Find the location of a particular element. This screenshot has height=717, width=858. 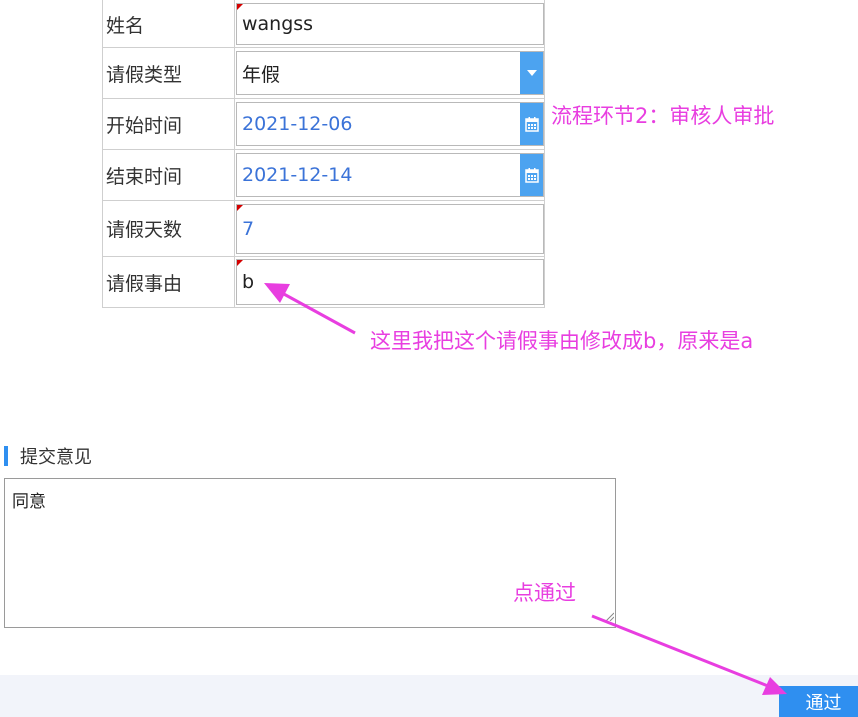

arrow-to-approve-icon is located at coordinates (689, 654).